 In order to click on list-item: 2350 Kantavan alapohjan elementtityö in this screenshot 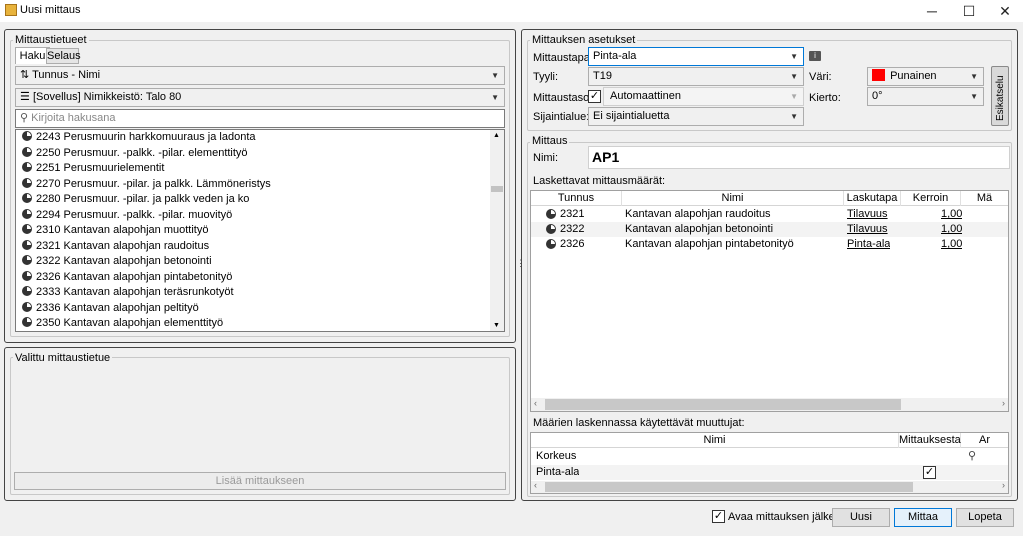, I will do `click(253, 324)`.